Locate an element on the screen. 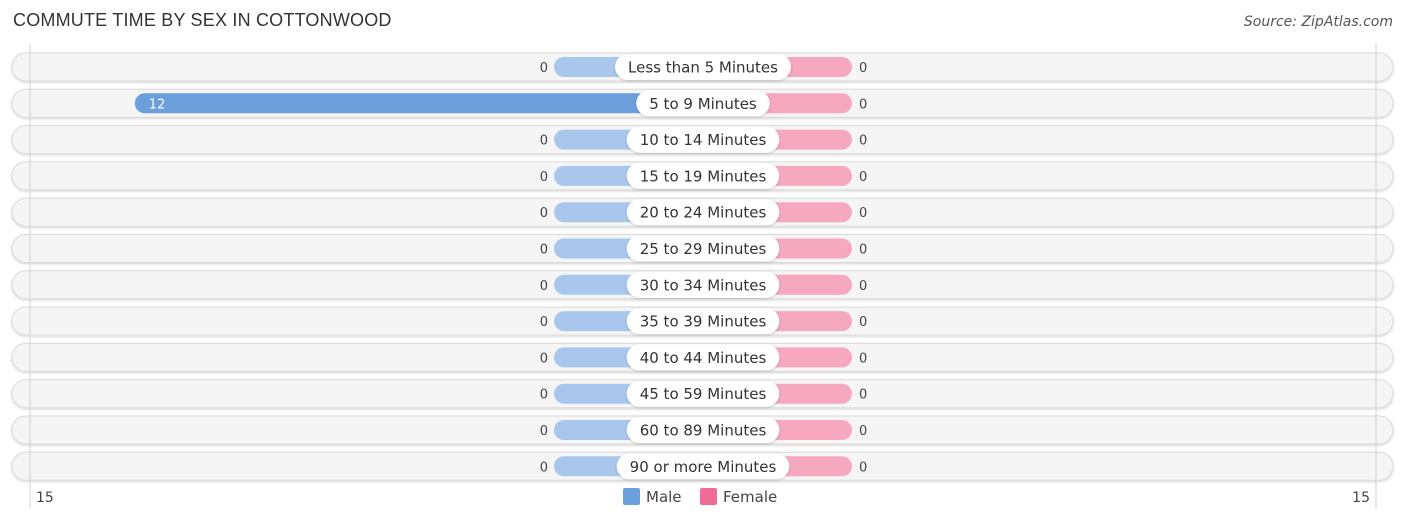 The width and height of the screenshot is (1406, 522). category-label: 40 to 44 Minutes is located at coordinates (703, 358).